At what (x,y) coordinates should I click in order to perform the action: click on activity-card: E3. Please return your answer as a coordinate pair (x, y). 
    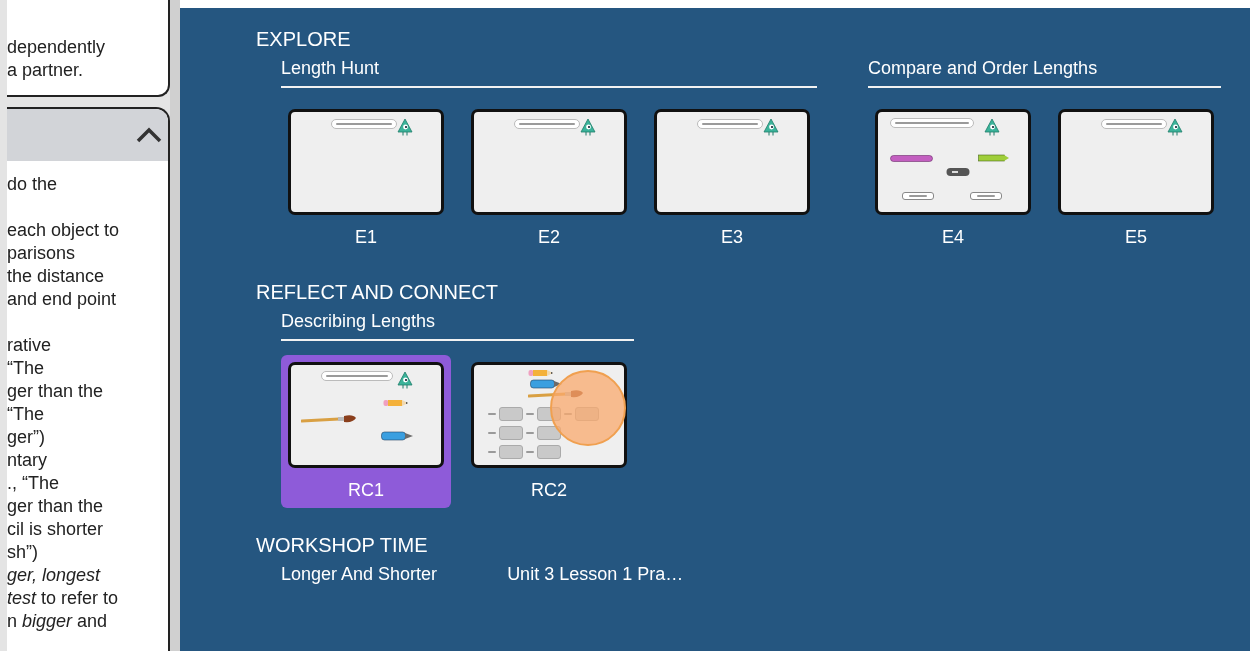
    Looking at the image, I should click on (732, 178).